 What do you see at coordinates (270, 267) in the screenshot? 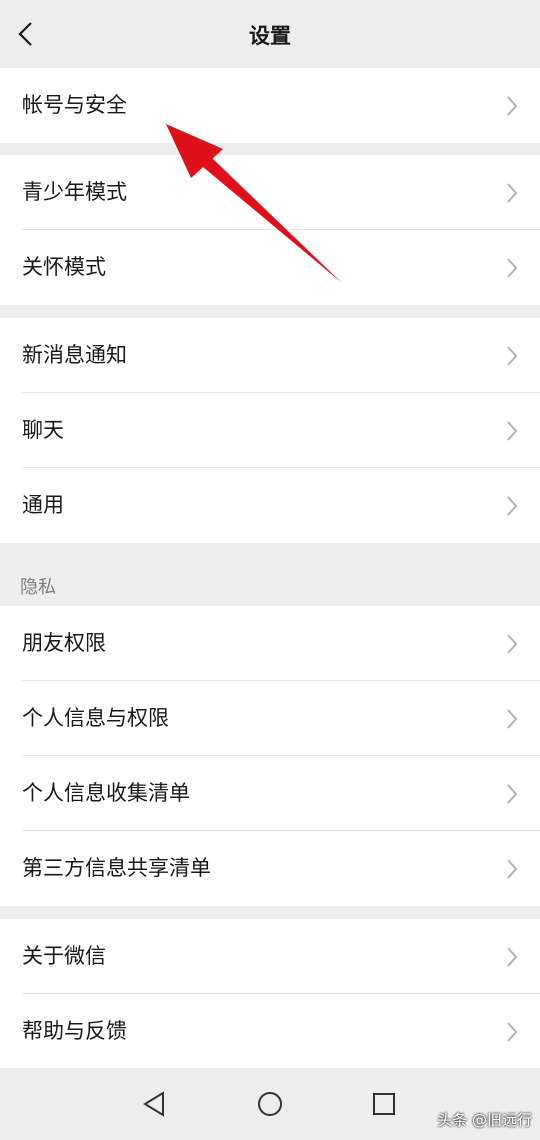
I see `setting-item-care-mode: 关怀模式` at bounding box center [270, 267].